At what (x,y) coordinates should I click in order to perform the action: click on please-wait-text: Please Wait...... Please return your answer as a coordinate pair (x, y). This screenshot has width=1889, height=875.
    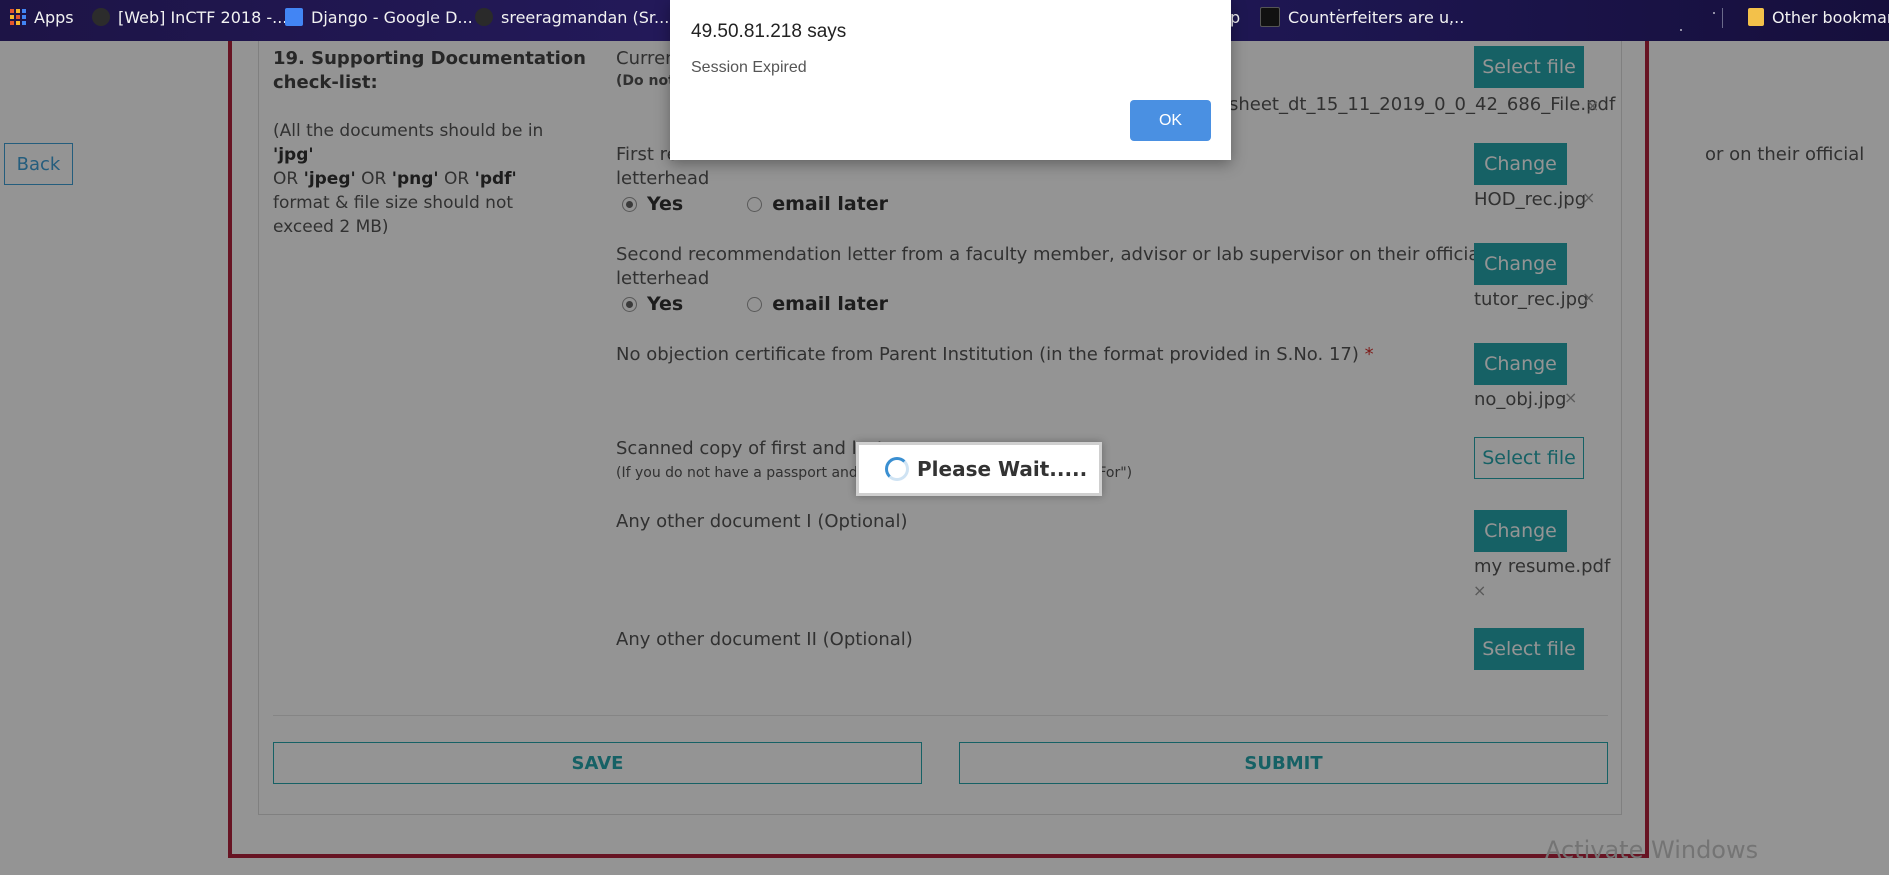
    Looking at the image, I should click on (1002, 469).